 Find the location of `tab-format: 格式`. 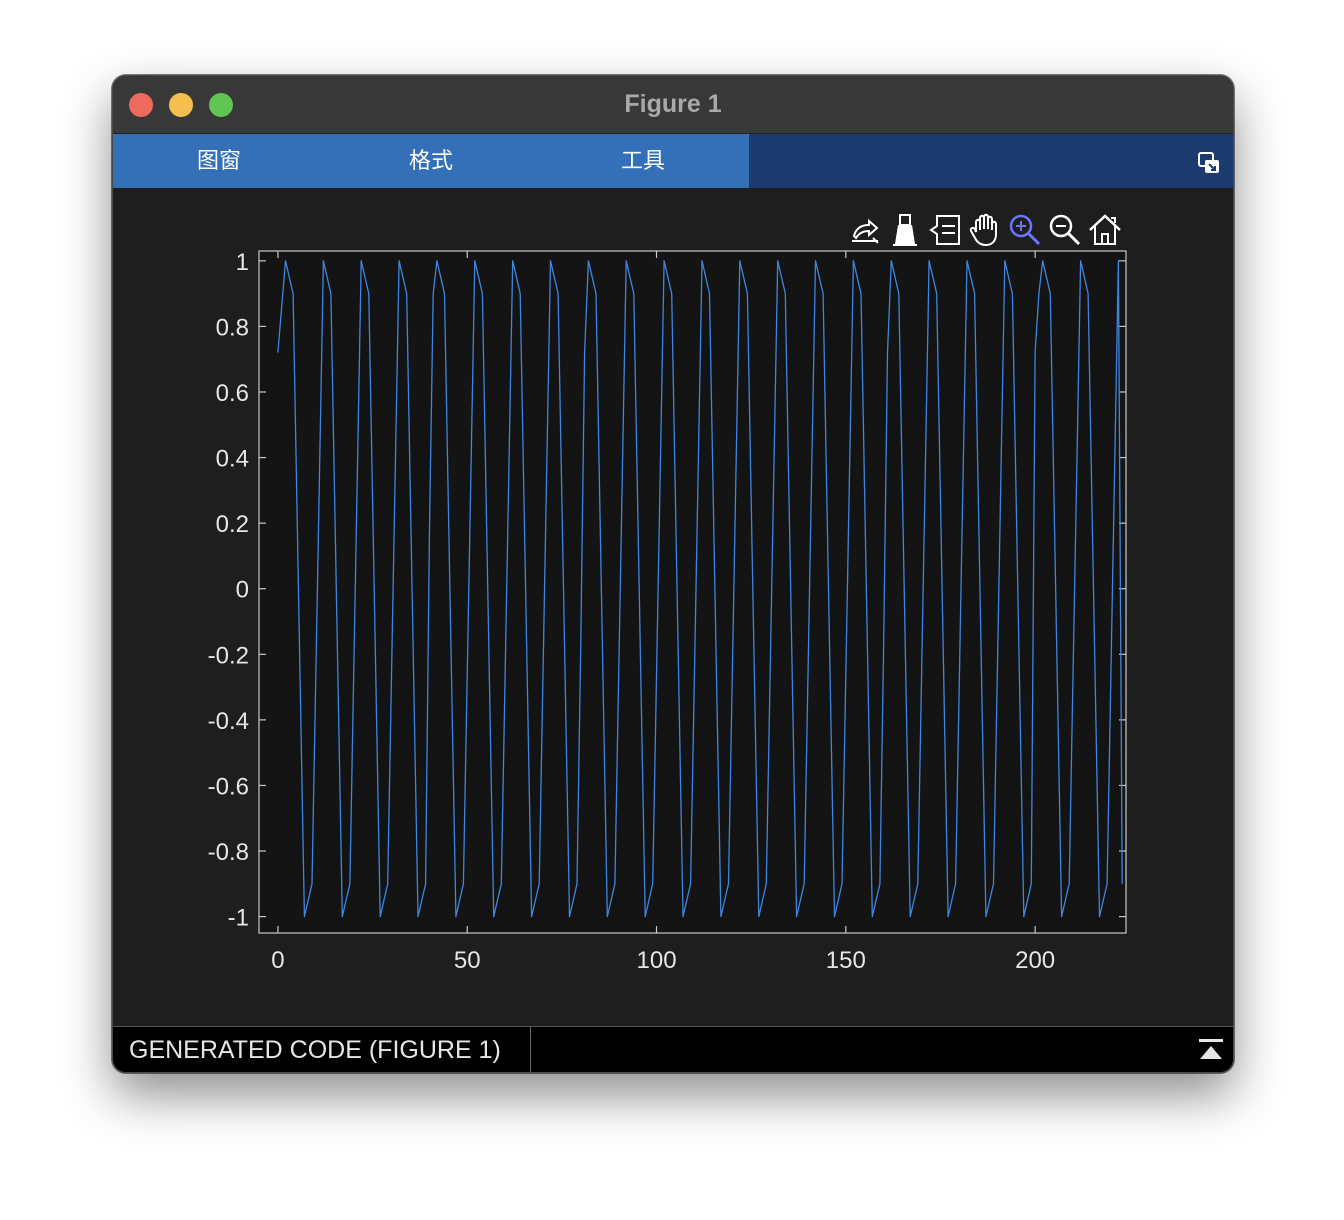

tab-format: 格式 is located at coordinates (431, 161).